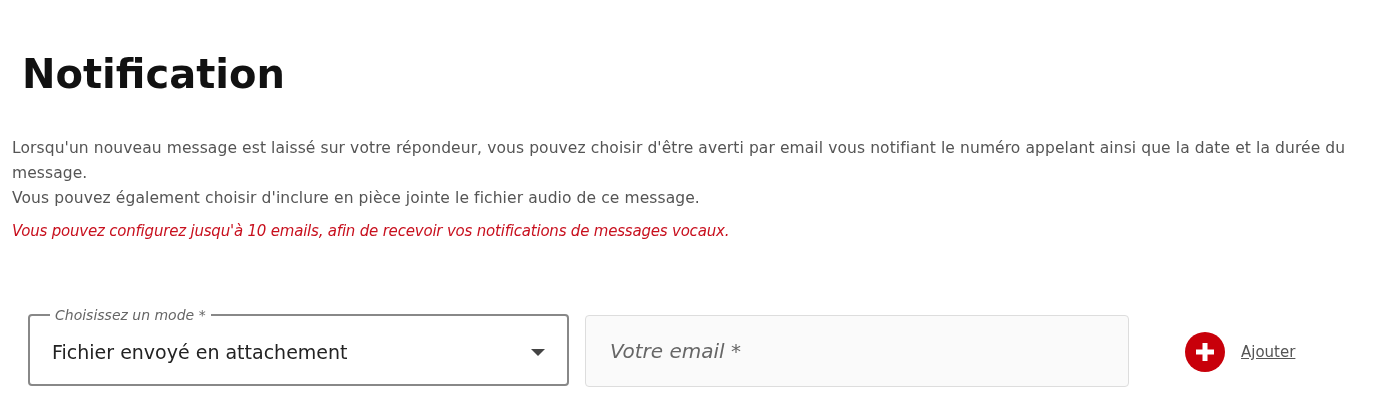  Describe the element at coordinates (356, 198) in the screenshot. I see `description-text: Vous pouvez également choisir d'inclure en pièce jointe le fichier audio de ce message.` at that location.